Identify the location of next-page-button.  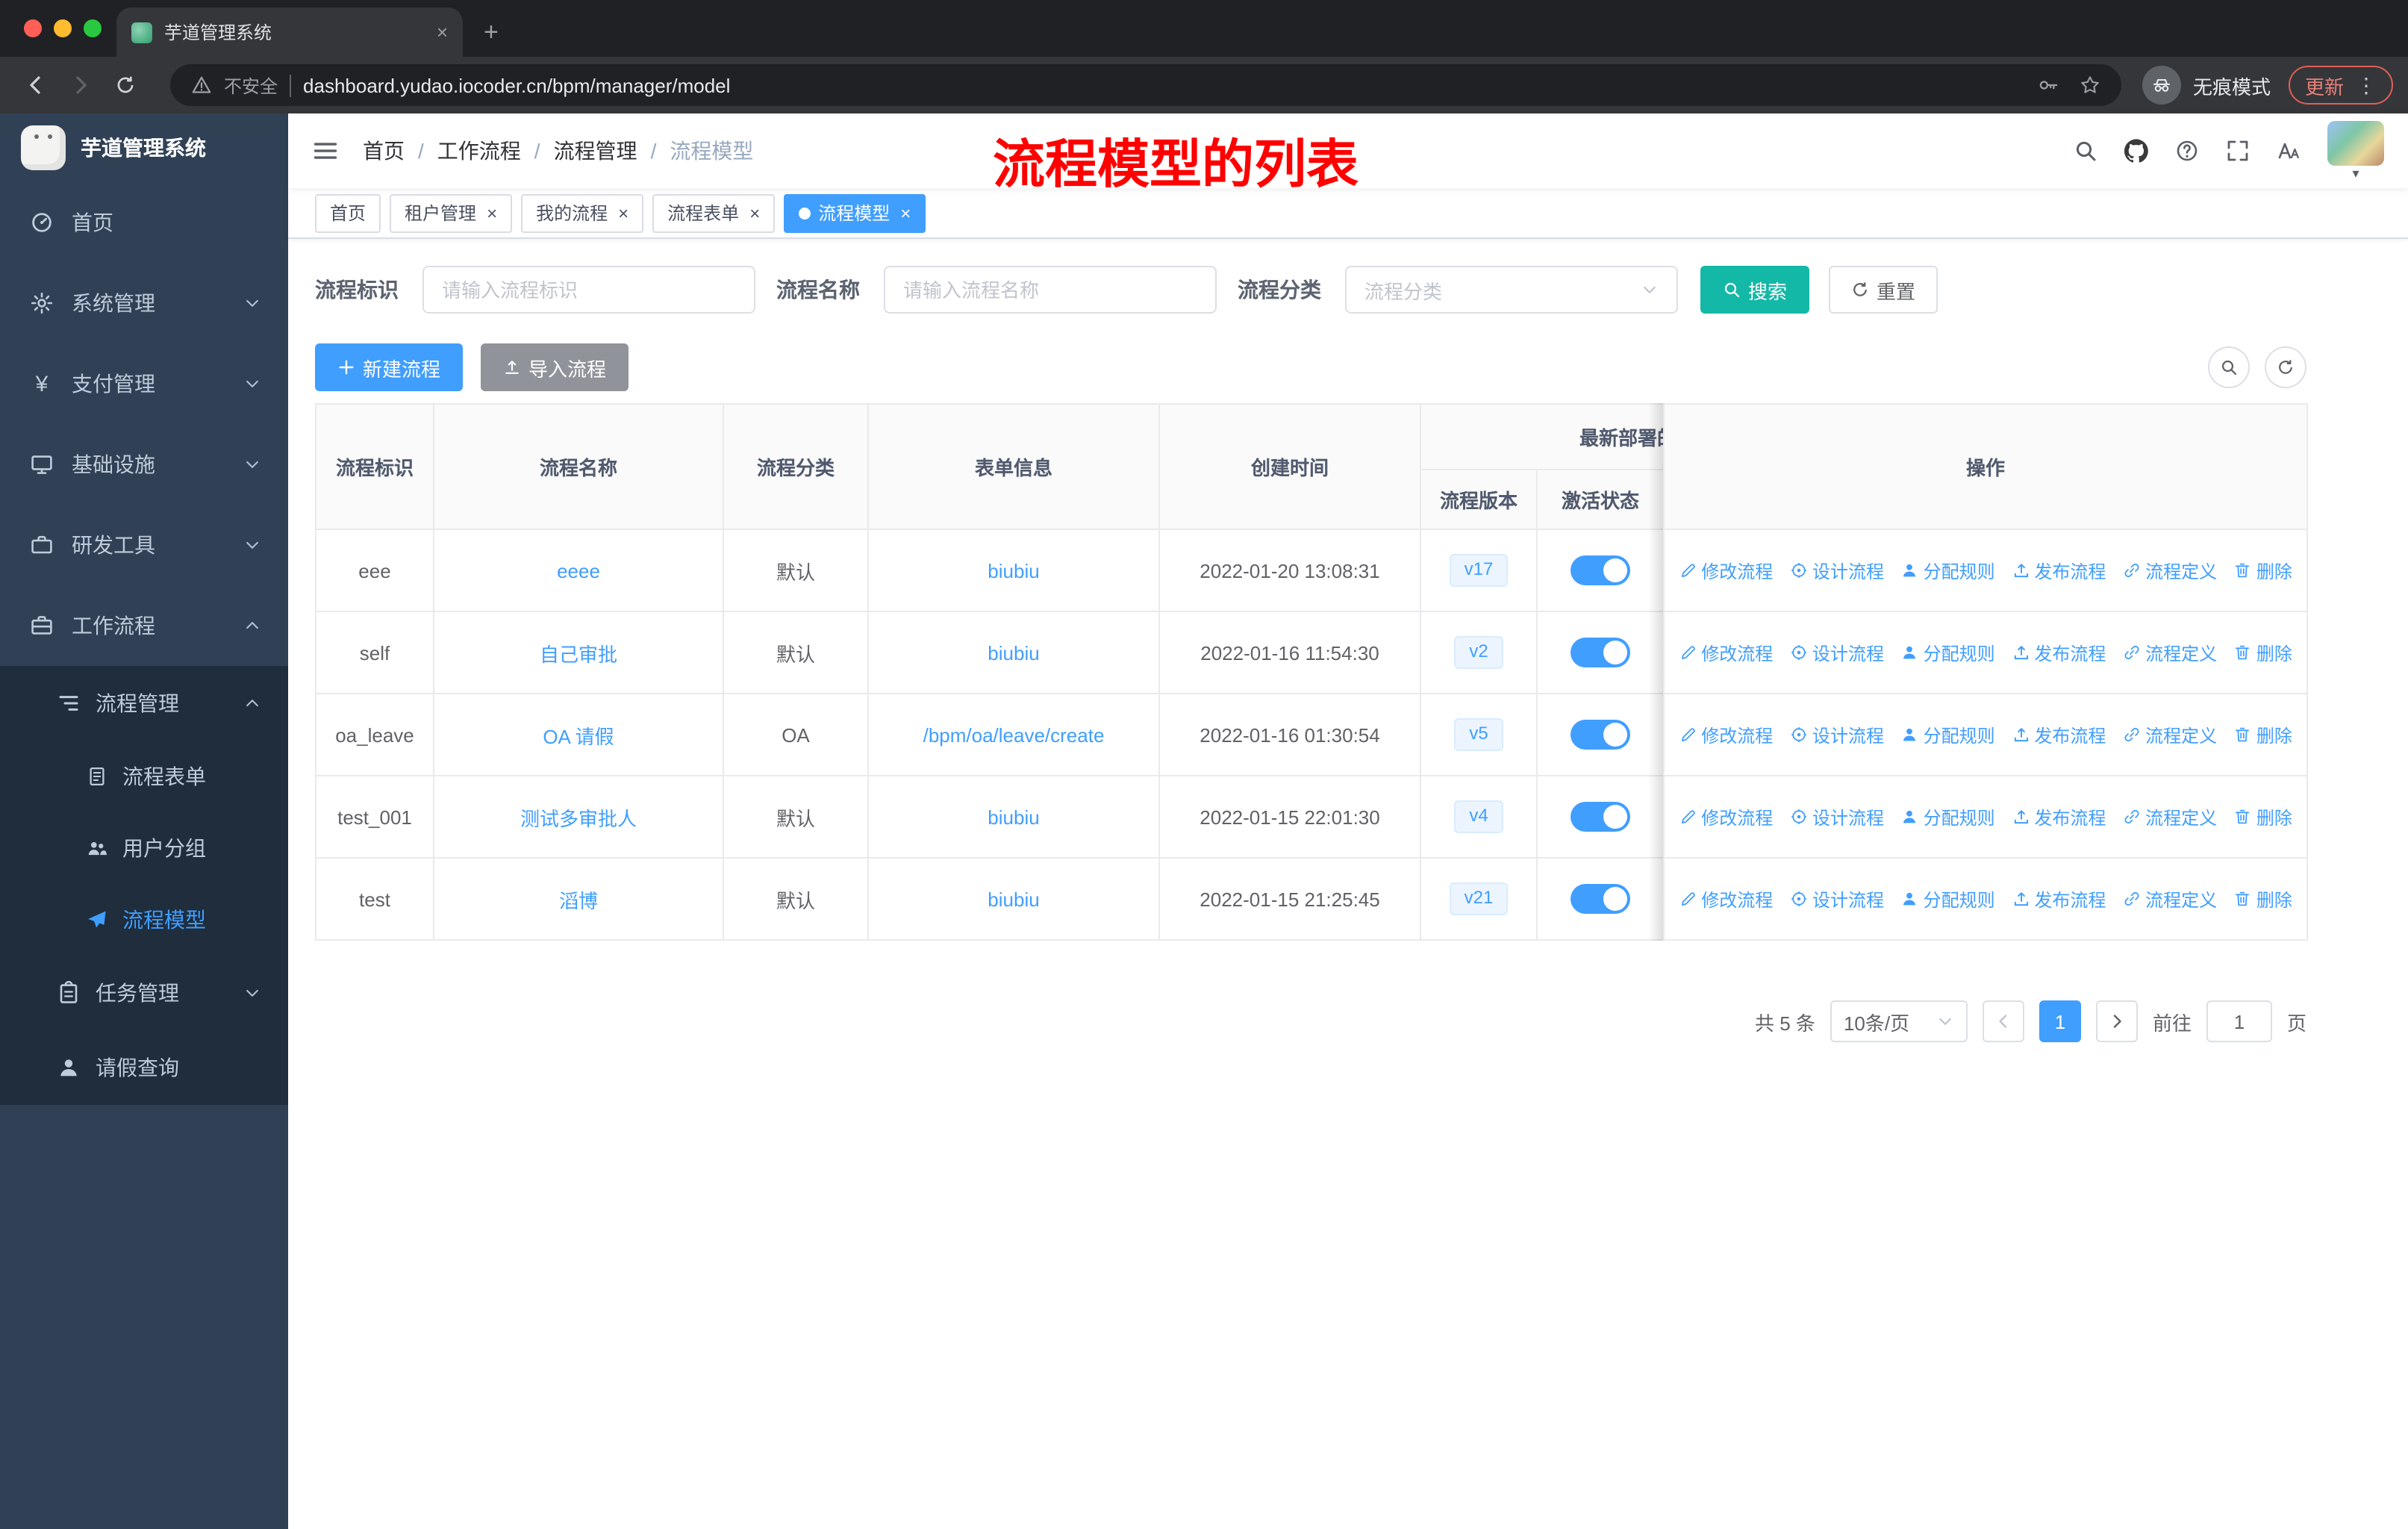
(2116, 1021).